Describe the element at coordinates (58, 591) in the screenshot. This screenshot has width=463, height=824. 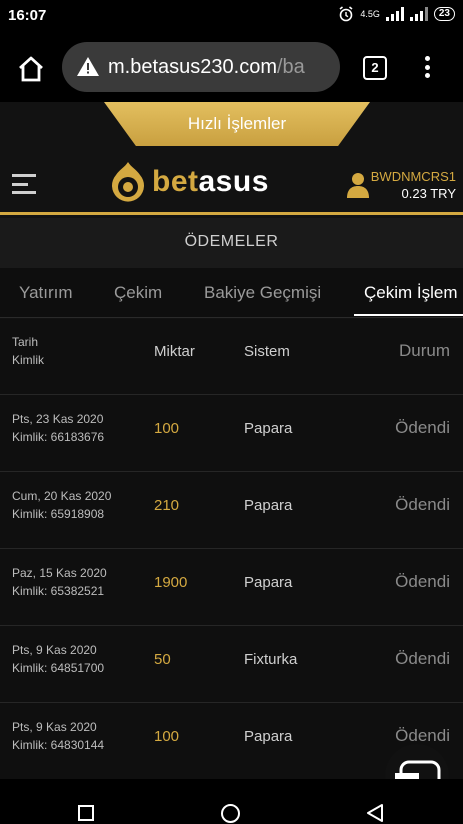
I see `row-id: Kimlik: 65382521` at that location.